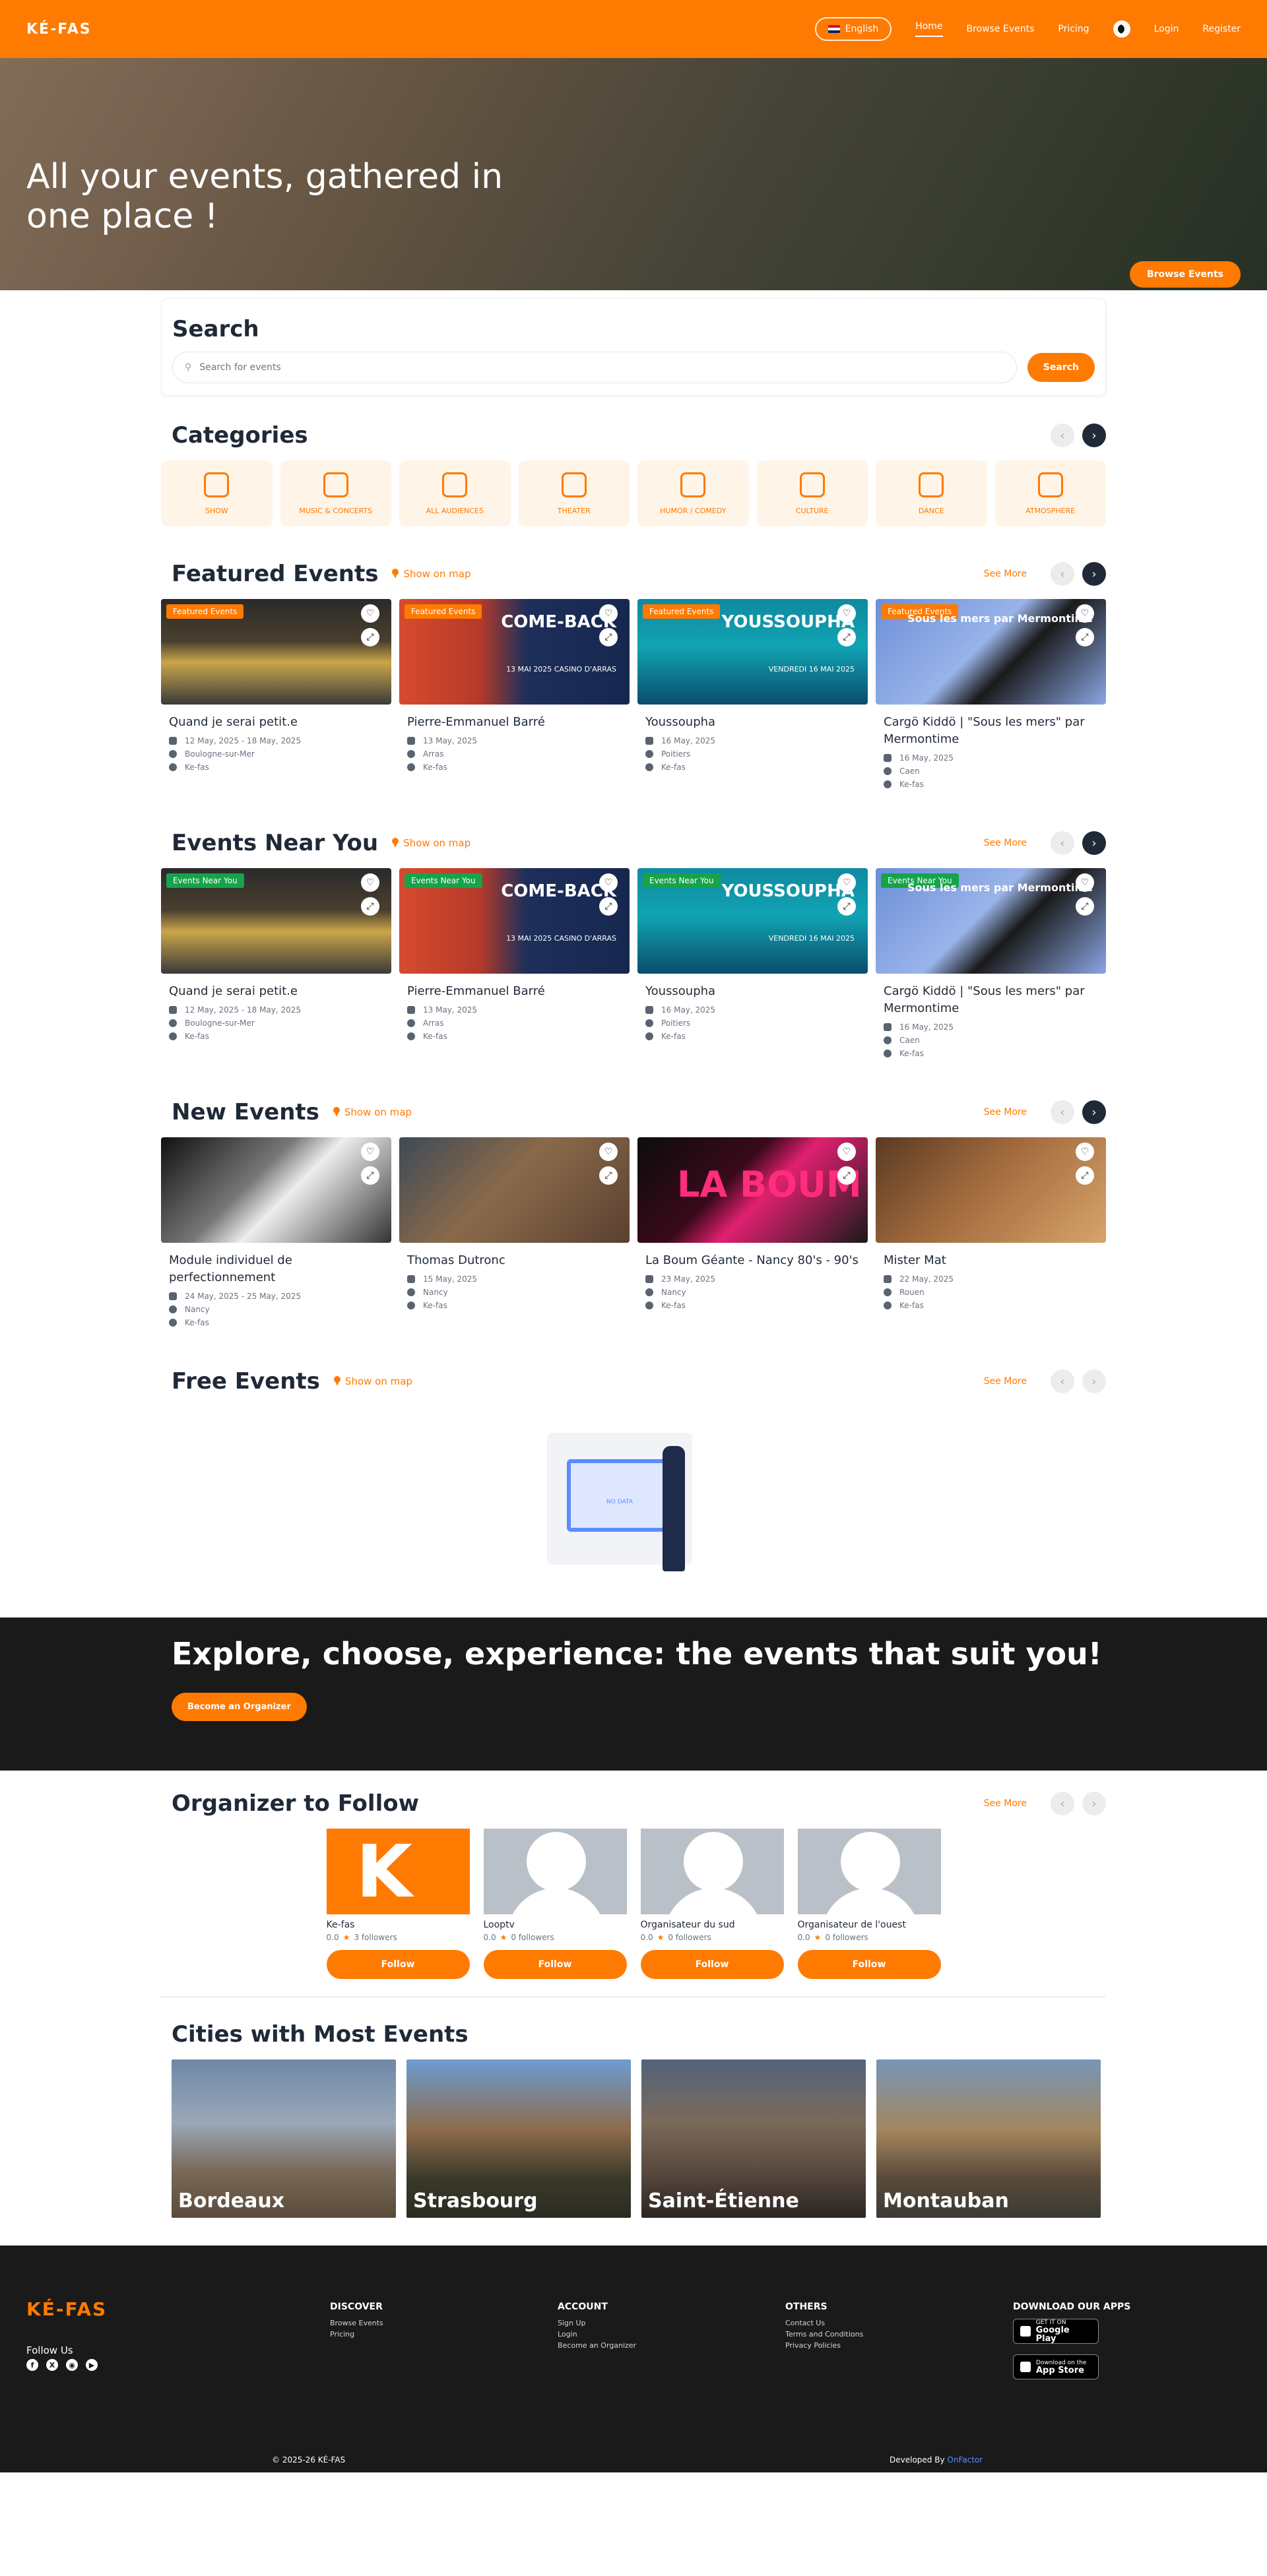 The width and height of the screenshot is (1267, 2576). What do you see at coordinates (356, 2334) in the screenshot?
I see `footer-link-pricing: Pricing` at bounding box center [356, 2334].